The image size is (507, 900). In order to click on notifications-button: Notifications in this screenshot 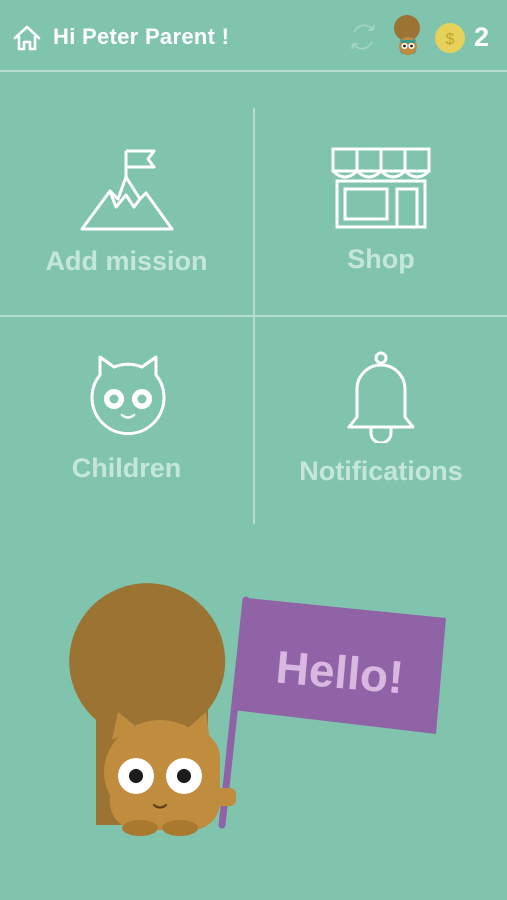, I will do `click(381, 420)`.